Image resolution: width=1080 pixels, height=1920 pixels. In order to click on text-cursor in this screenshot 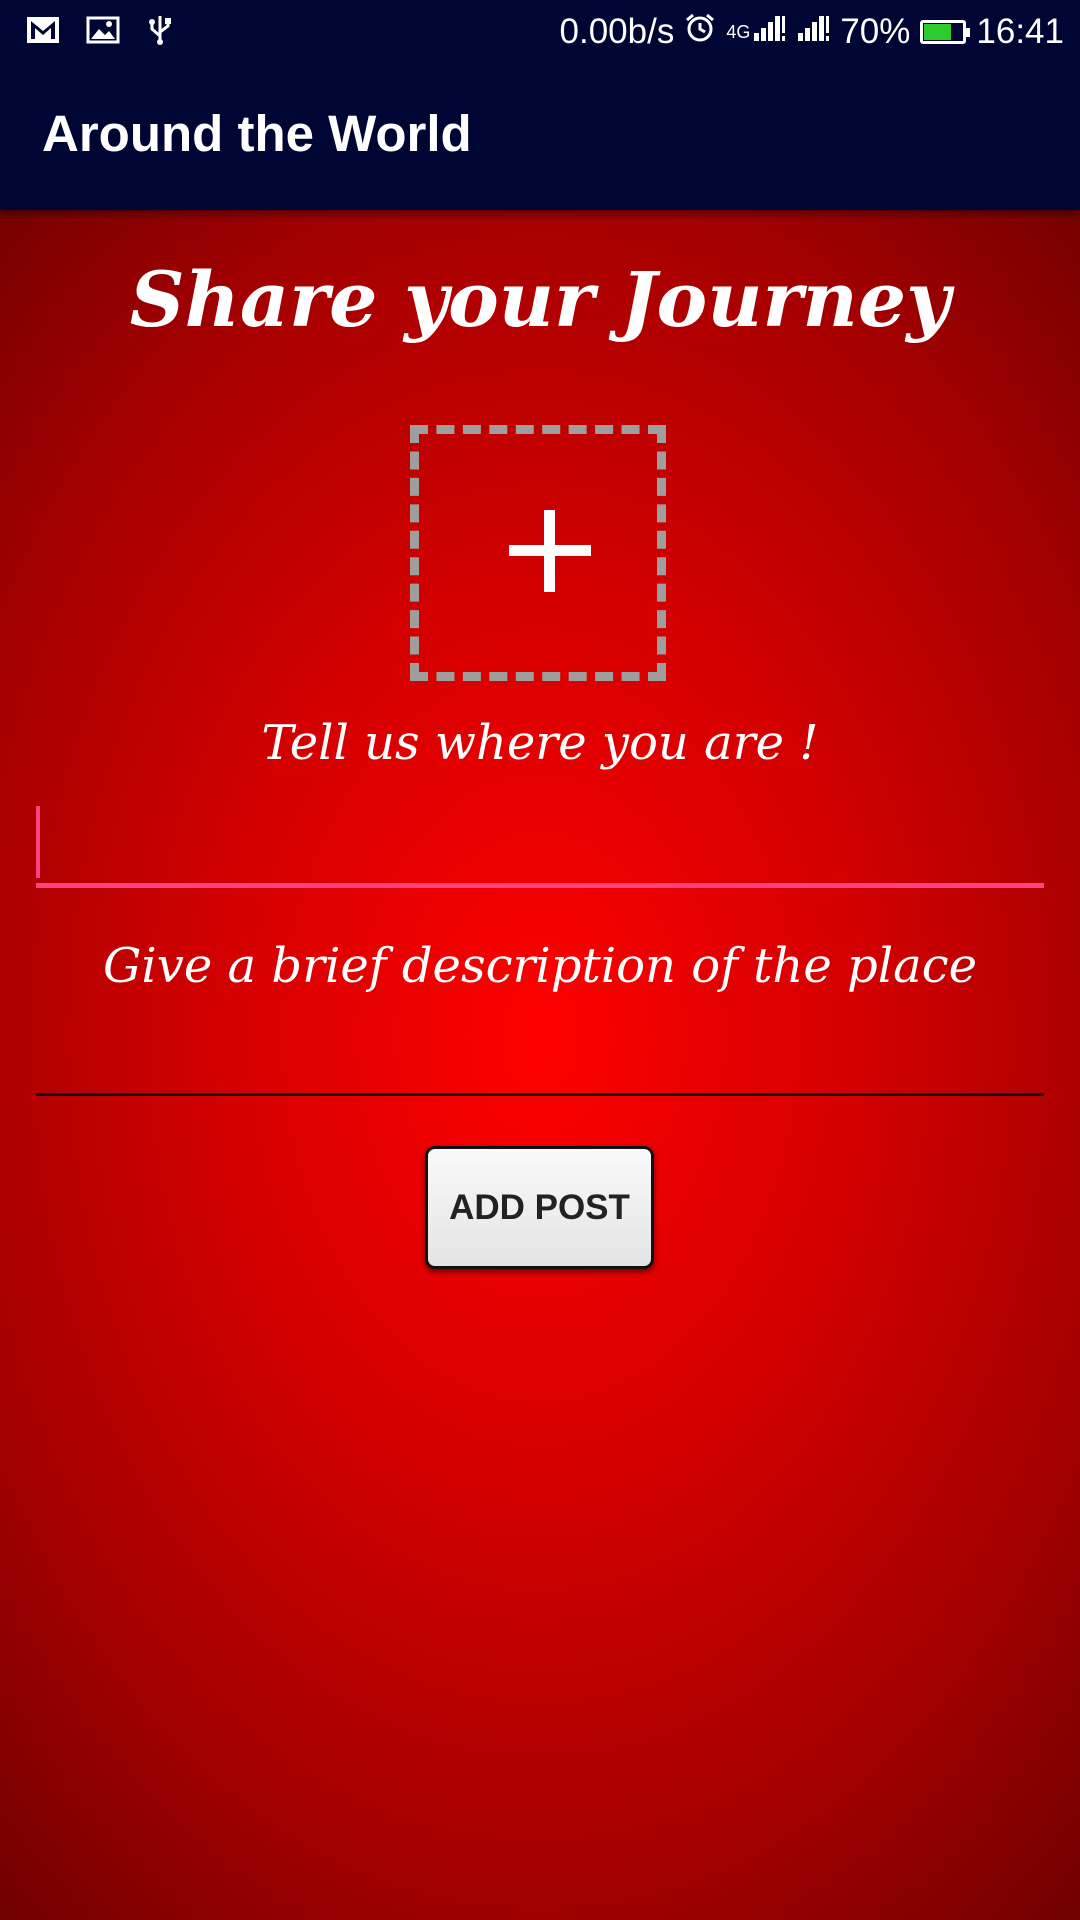, I will do `click(38, 842)`.